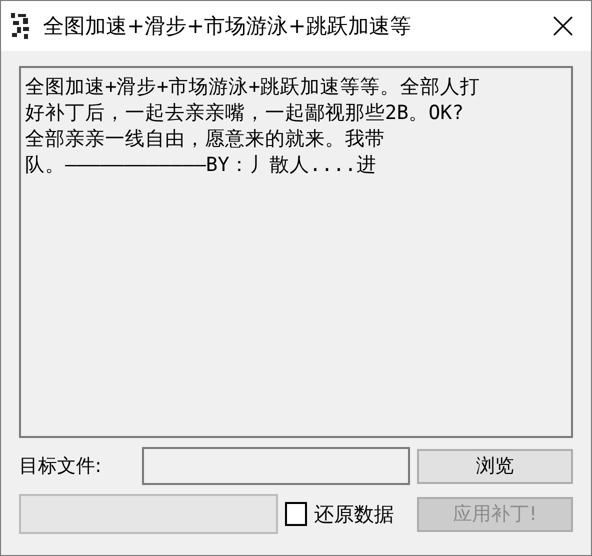 This screenshot has height=556, width=592. What do you see at coordinates (276, 466) in the screenshot?
I see `file-path-field` at bounding box center [276, 466].